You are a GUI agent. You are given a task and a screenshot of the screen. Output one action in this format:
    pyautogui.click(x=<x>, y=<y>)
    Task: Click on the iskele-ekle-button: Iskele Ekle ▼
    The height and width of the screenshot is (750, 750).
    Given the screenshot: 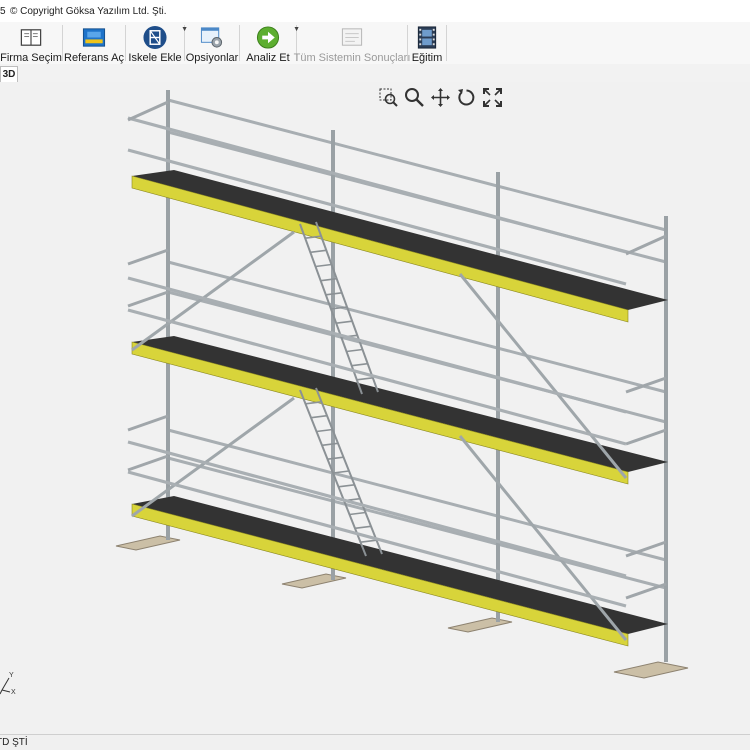 What is the action you would take?
    pyautogui.click(x=157, y=43)
    